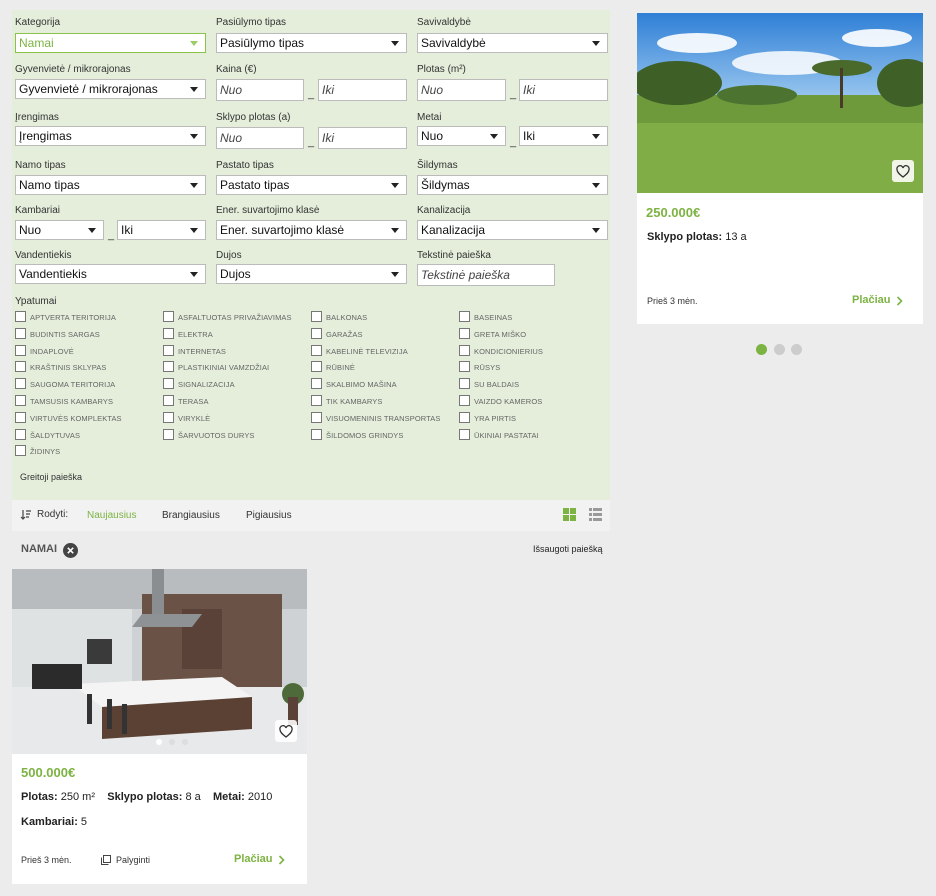 This screenshot has height=896, width=936. Describe the element at coordinates (354, 401) in the screenshot. I see `ypatumai-checkbox-label: TIK KAMBARYS` at that location.